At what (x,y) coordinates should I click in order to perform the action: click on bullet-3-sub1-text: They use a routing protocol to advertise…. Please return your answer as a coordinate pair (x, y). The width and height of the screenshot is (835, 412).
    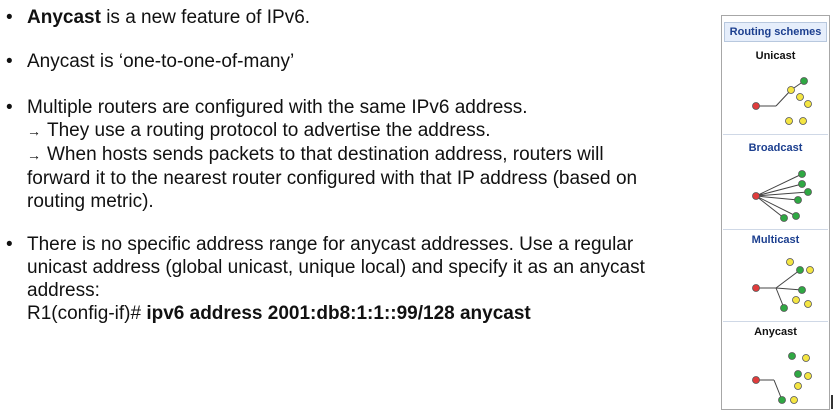
    Looking at the image, I should click on (269, 130).